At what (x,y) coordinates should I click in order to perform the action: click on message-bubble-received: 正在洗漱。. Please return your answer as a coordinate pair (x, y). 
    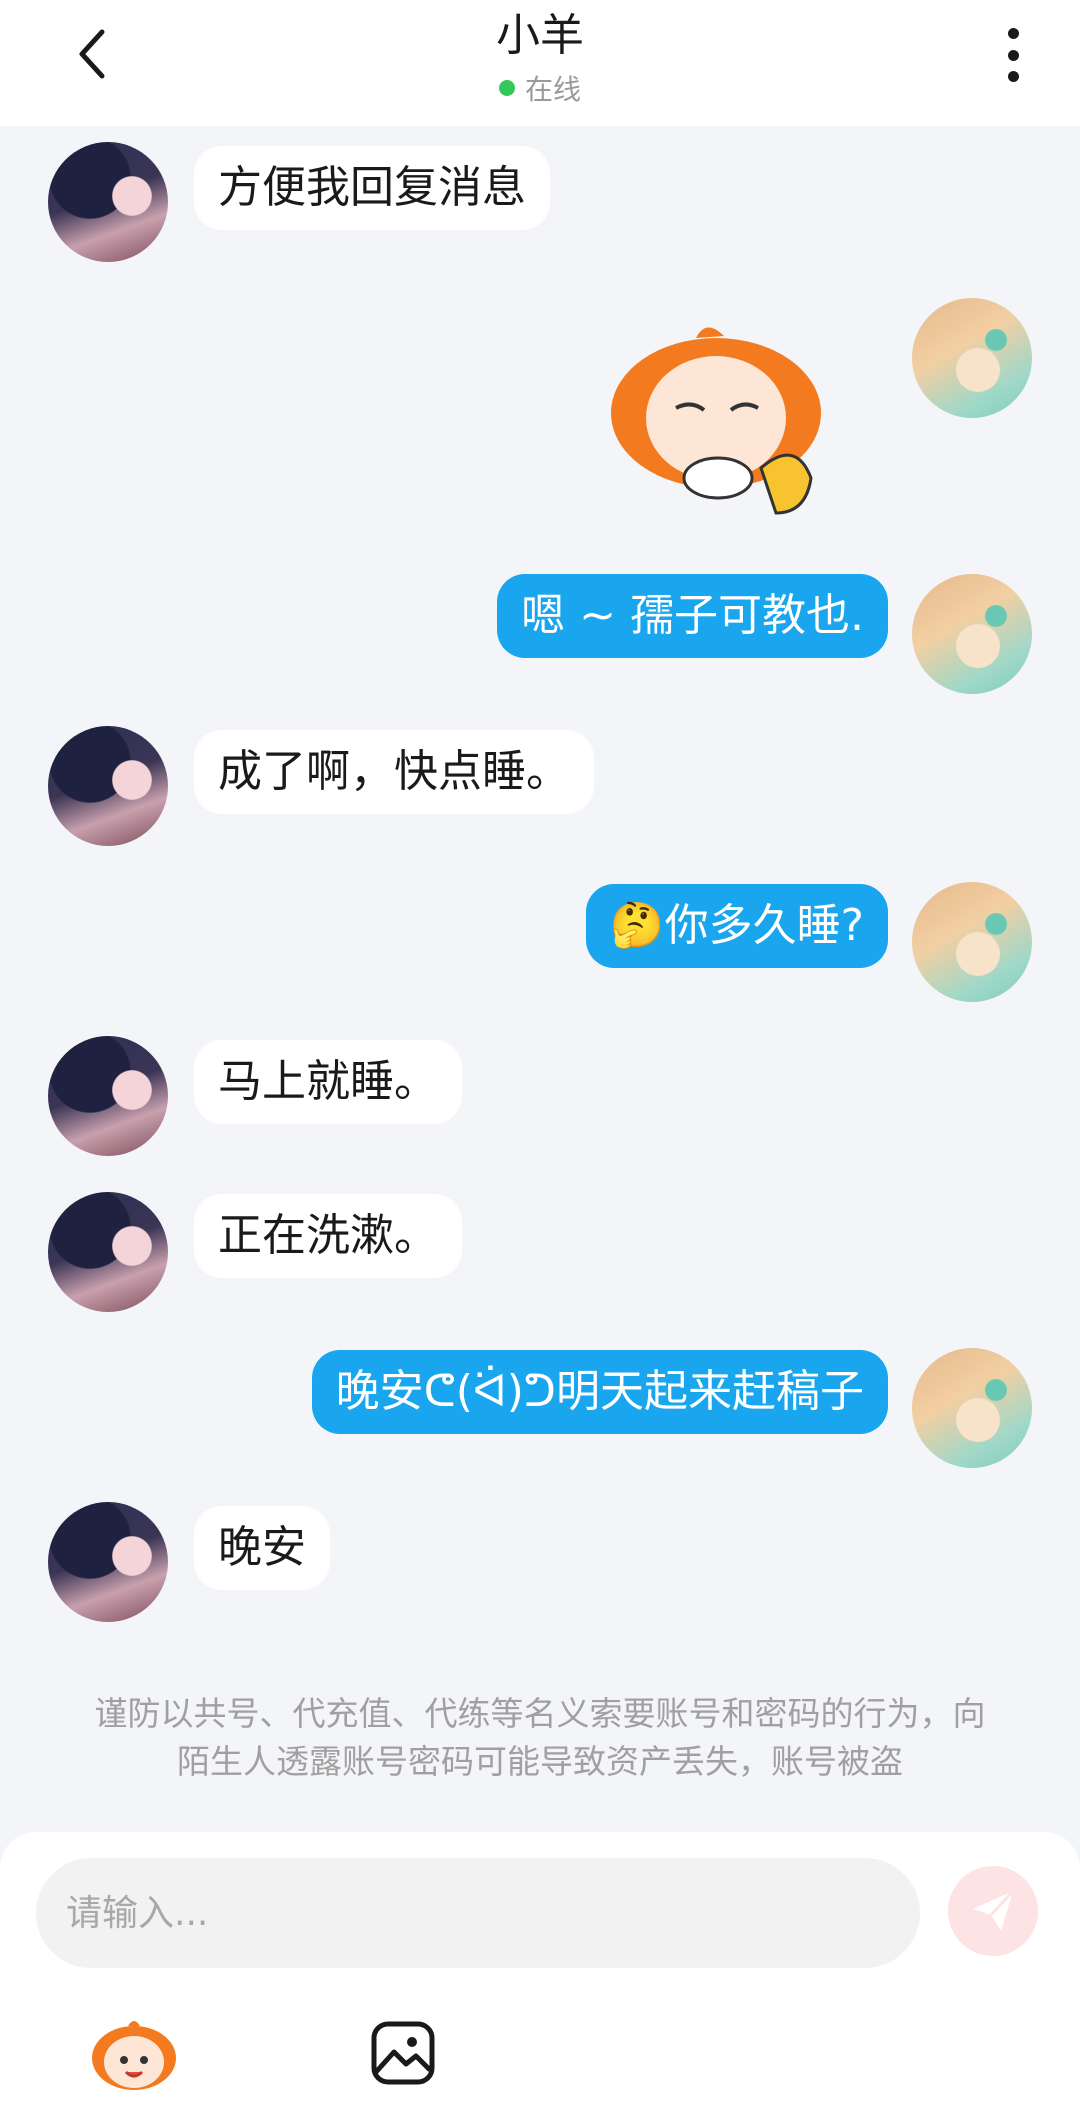
    Looking at the image, I should click on (328, 1236).